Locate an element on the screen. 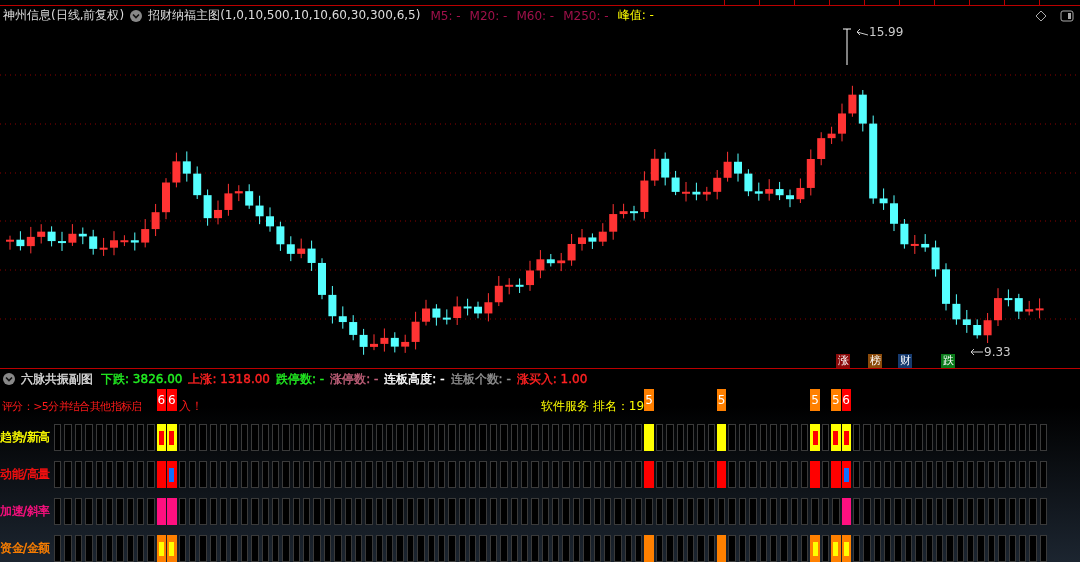 This screenshot has height=562, width=1080. panel-toggle-icon is located at coordinates (1067, 15).